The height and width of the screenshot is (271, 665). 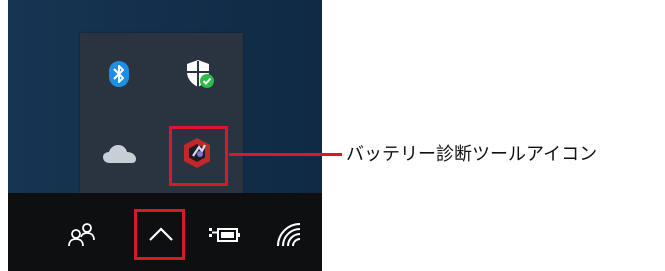 What do you see at coordinates (119, 74) in the screenshot?
I see `bluetooth-icon` at bounding box center [119, 74].